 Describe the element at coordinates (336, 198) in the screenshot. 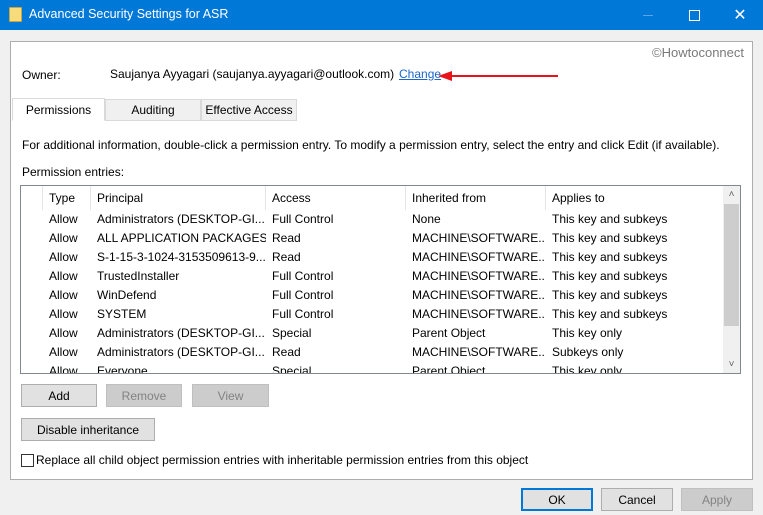

I see `column-header-access: Access` at that location.